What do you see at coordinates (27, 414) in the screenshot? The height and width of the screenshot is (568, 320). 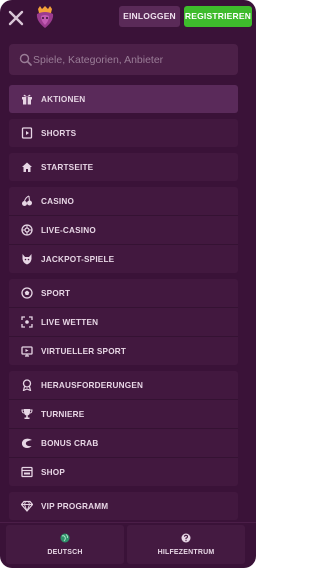 I see `trophy-icon` at bounding box center [27, 414].